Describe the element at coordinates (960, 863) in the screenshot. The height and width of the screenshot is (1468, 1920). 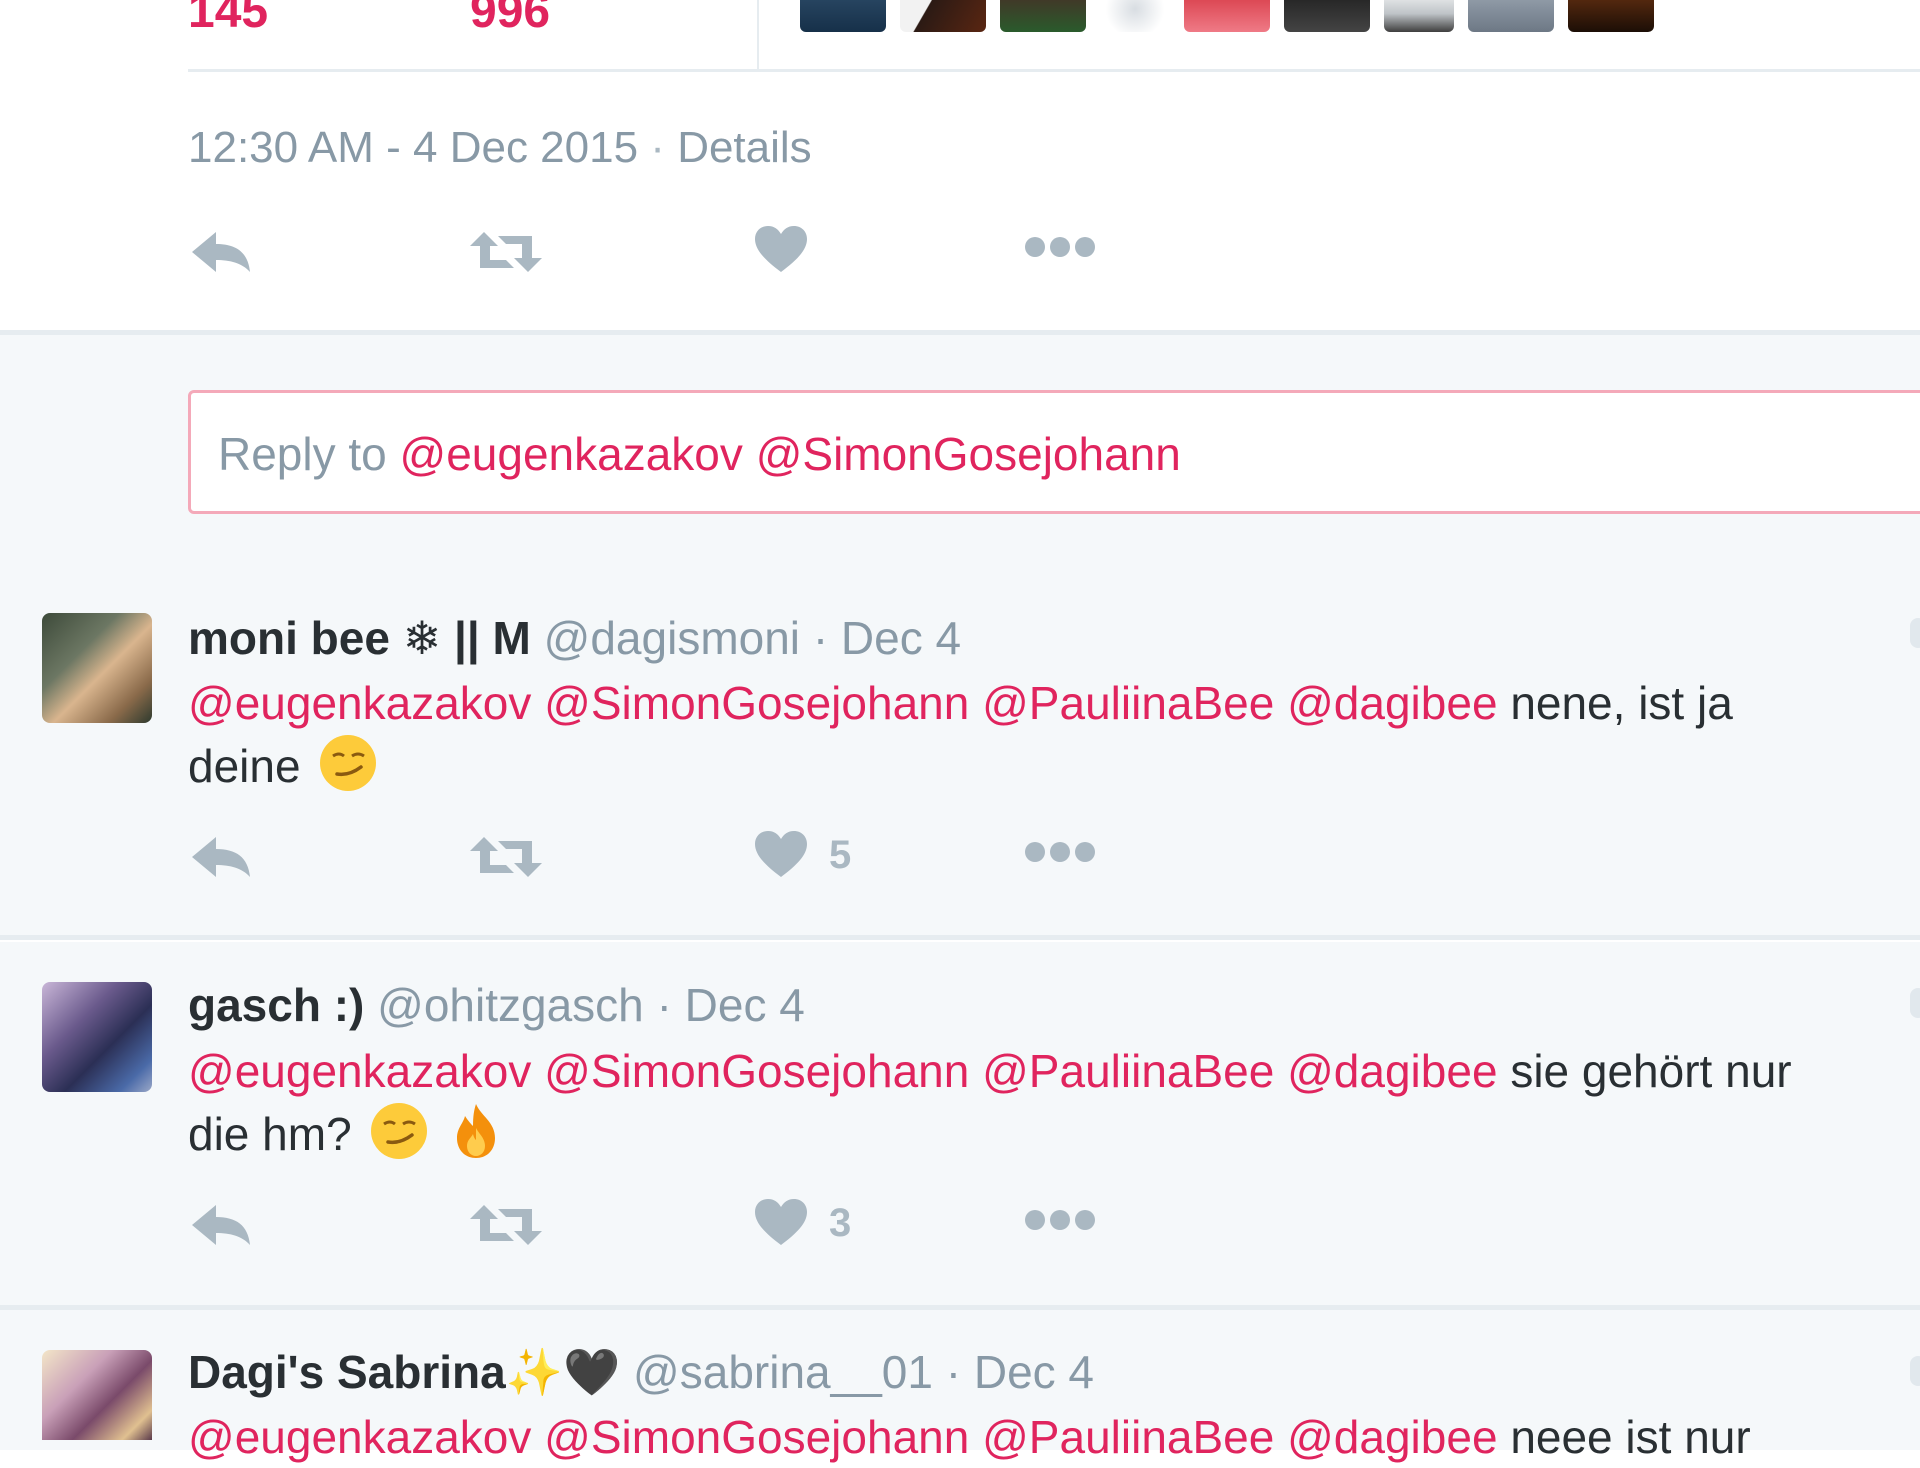
I see `tweet-actions: 5` at that location.